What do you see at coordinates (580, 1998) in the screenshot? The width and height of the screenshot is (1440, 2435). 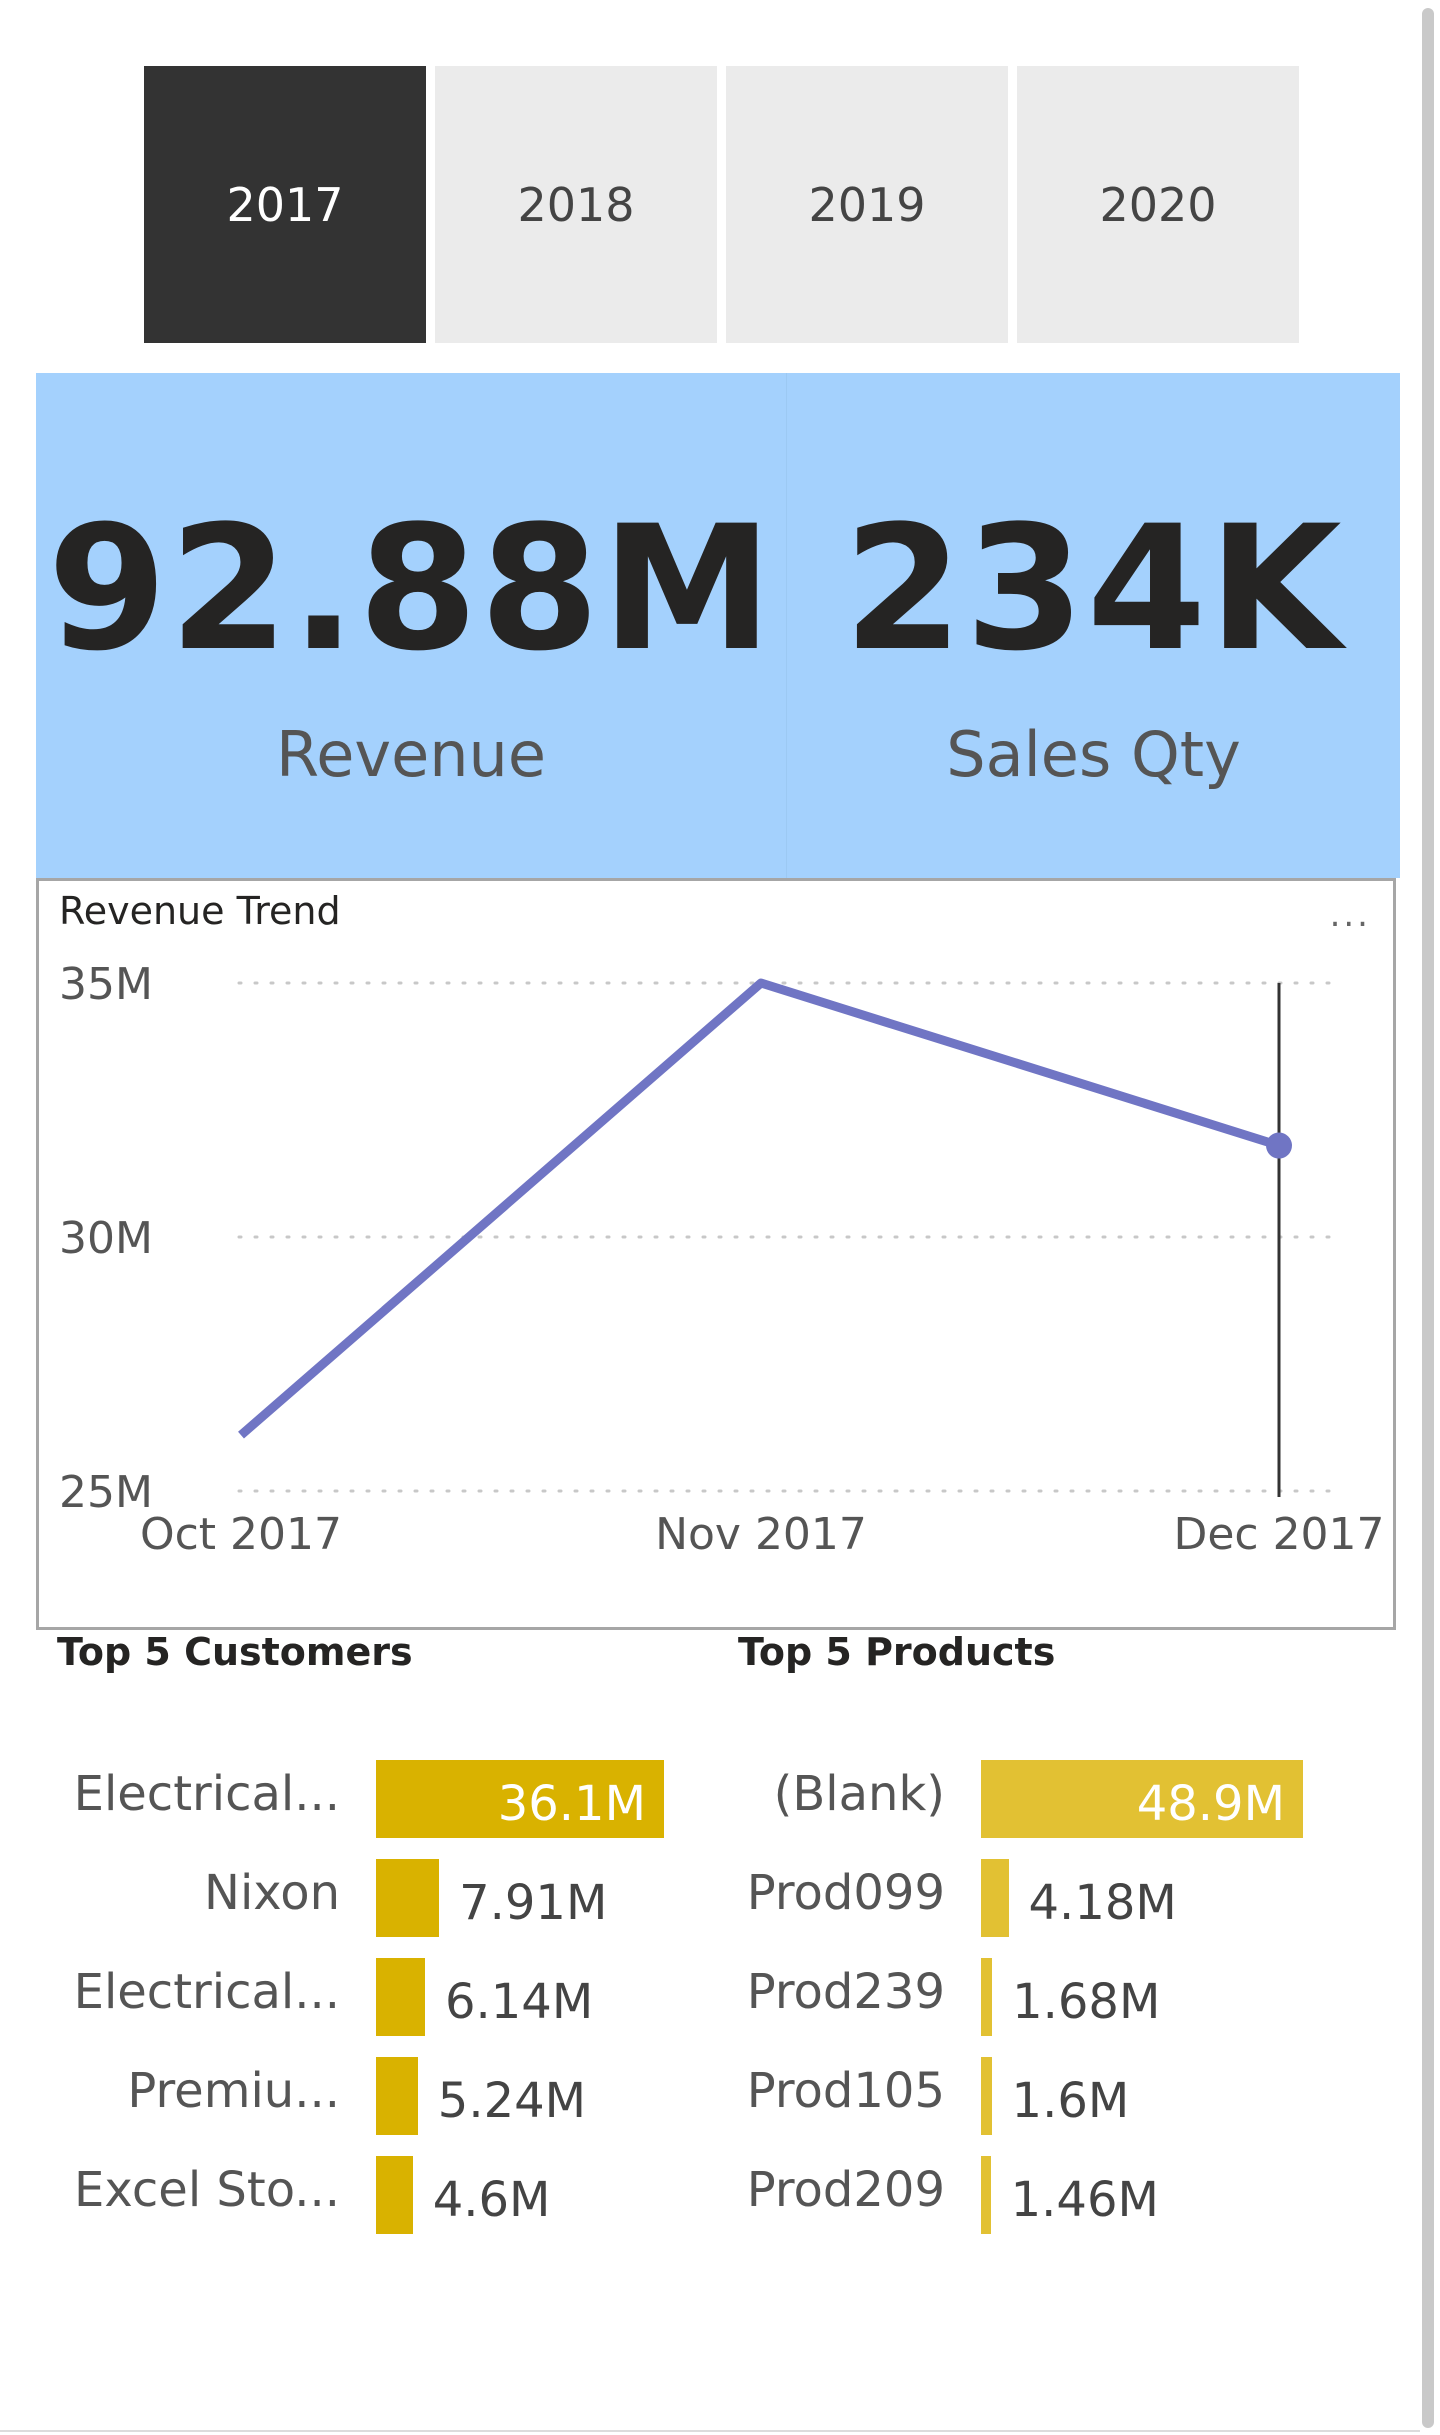 I see `bar-row: Prod239 1.68M` at bounding box center [580, 1998].